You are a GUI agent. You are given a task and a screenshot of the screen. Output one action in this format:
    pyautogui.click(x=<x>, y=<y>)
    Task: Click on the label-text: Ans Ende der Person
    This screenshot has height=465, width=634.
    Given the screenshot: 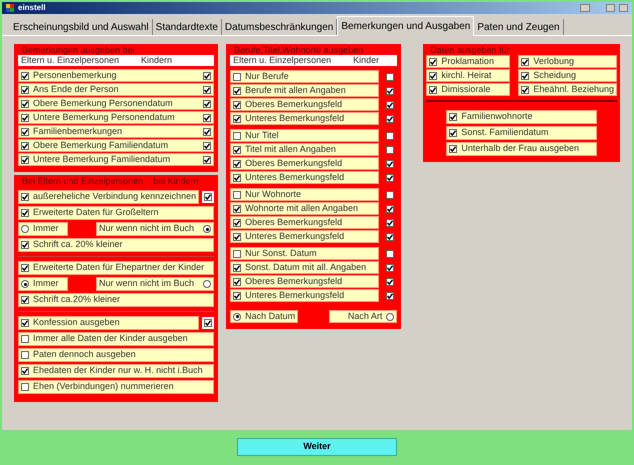 What is the action you would take?
    pyautogui.click(x=76, y=89)
    